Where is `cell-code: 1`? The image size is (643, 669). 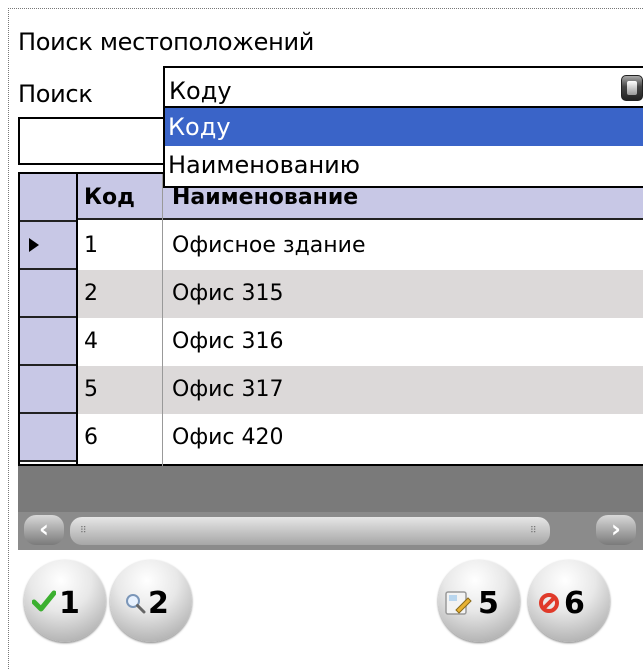 cell-code: 1 is located at coordinates (91, 245).